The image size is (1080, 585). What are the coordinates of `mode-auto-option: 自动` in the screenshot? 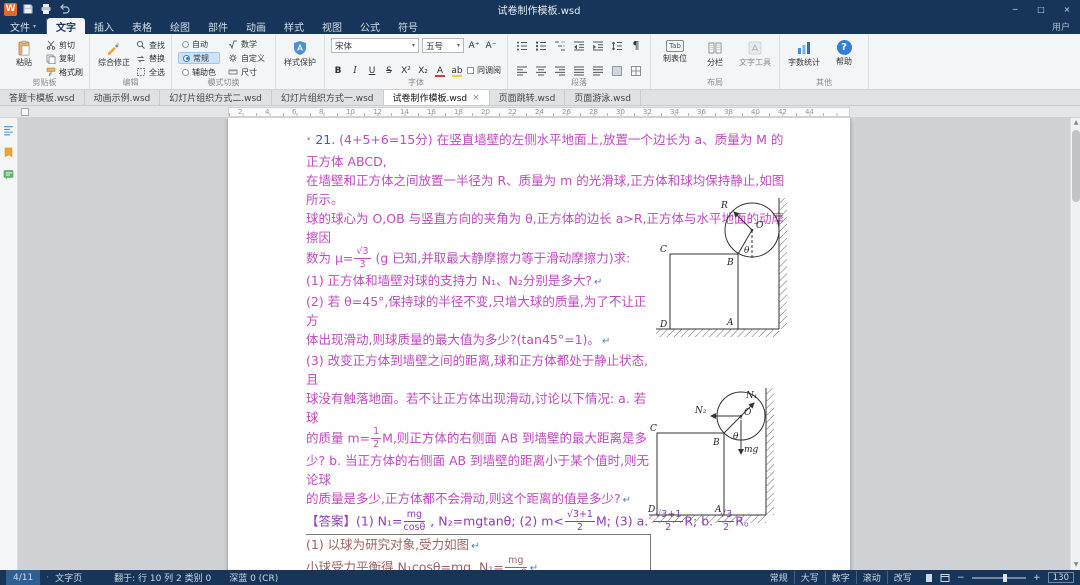 It's located at (199, 44).